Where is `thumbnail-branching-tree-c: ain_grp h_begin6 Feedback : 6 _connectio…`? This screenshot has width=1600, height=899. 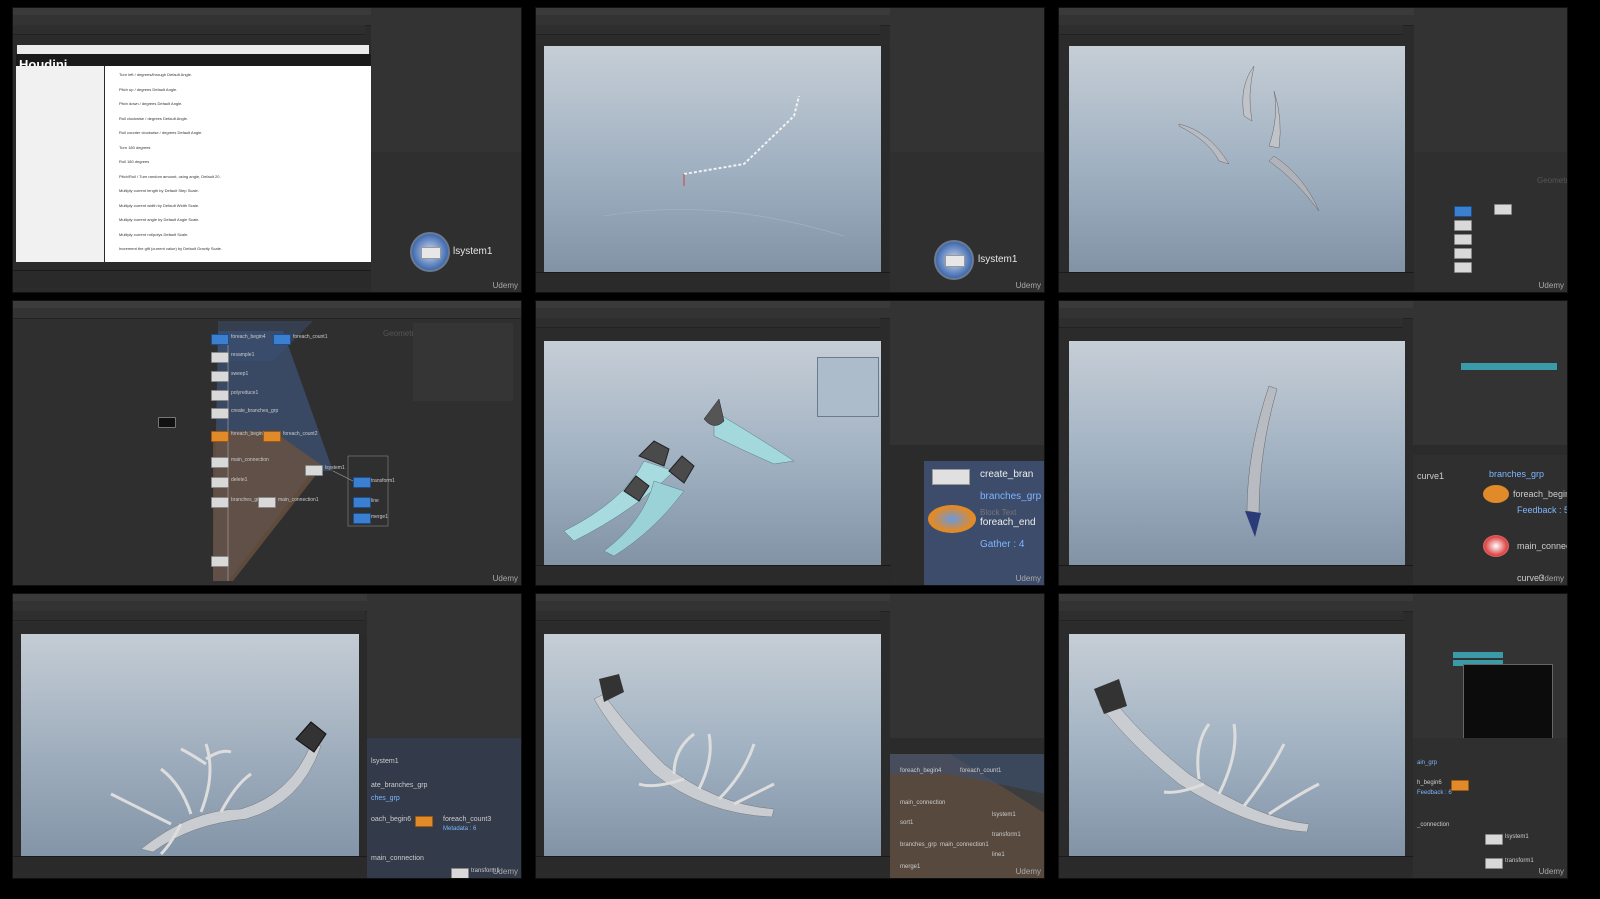 thumbnail-branching-tree-c: ain_grp h_begin6 Feedback : 6 _connectio… is located at coordinates (1313, 736).